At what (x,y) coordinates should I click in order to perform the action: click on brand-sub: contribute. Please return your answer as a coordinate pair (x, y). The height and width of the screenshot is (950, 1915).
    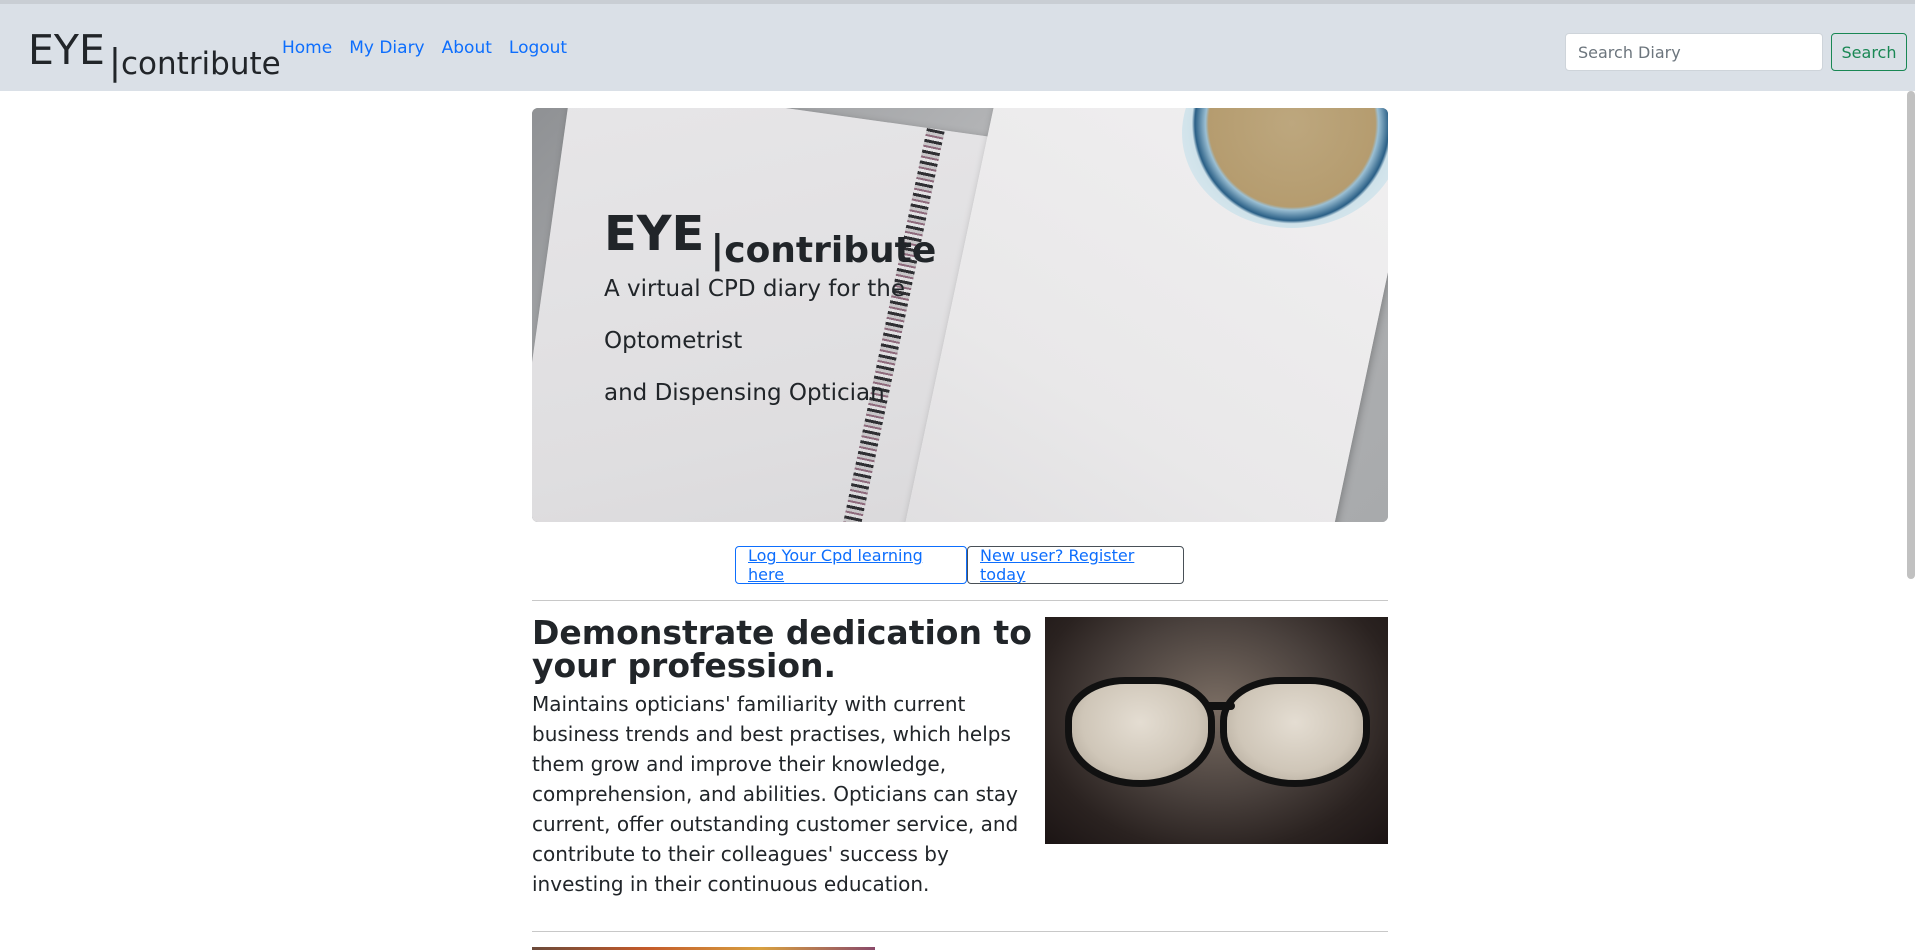
    Looking at the image, I should click on (201, 64).